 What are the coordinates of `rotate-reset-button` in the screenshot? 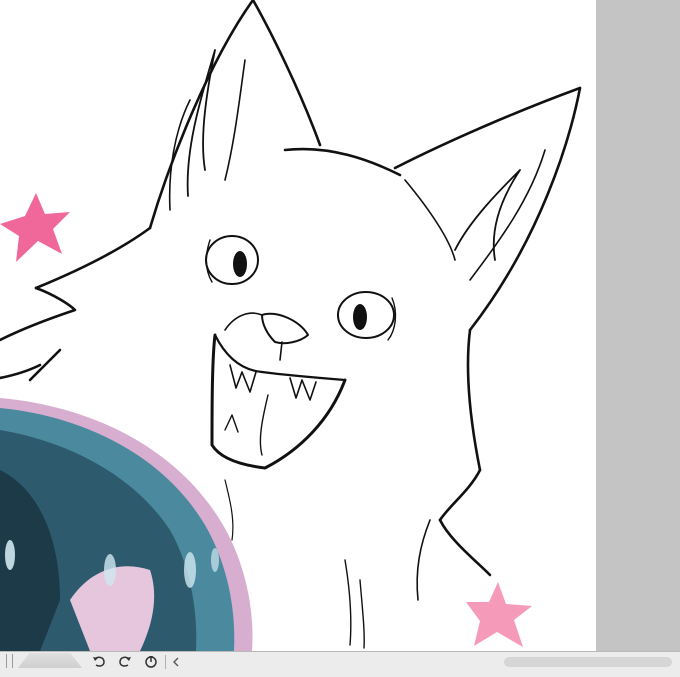 It's located at (151, 662).